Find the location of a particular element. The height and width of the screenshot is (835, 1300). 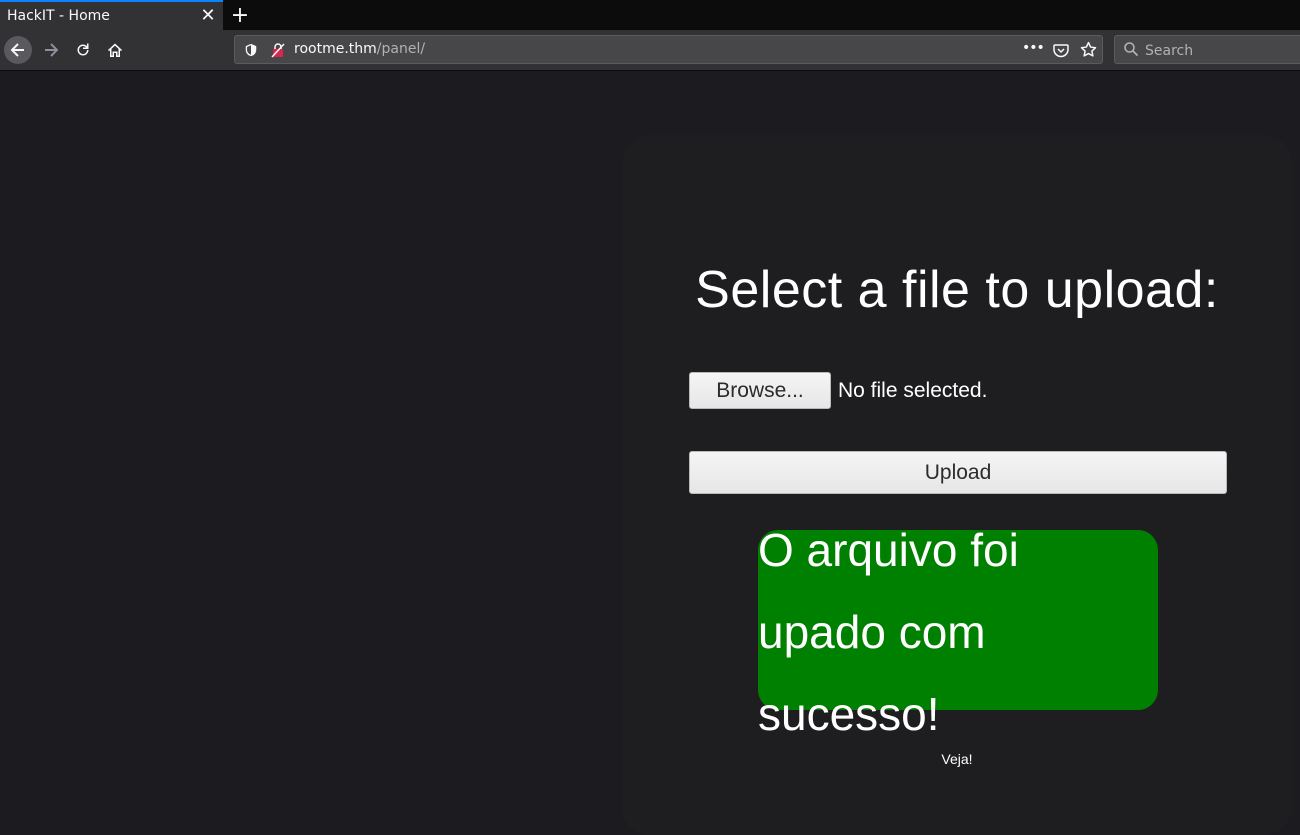

url-host: rootme.thm is located at coordinates (335, 49).